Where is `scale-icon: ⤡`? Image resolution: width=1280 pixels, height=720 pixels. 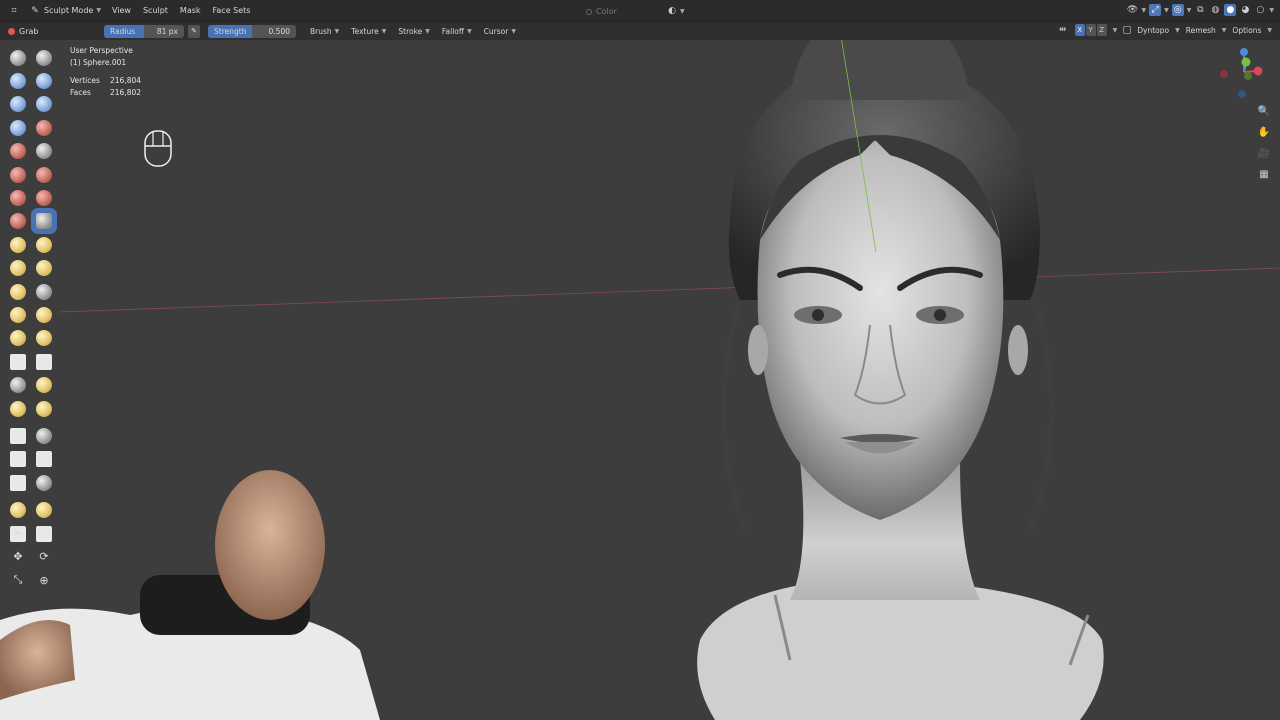 scale-icon: ⤡ is located at coordinates (18, 580).